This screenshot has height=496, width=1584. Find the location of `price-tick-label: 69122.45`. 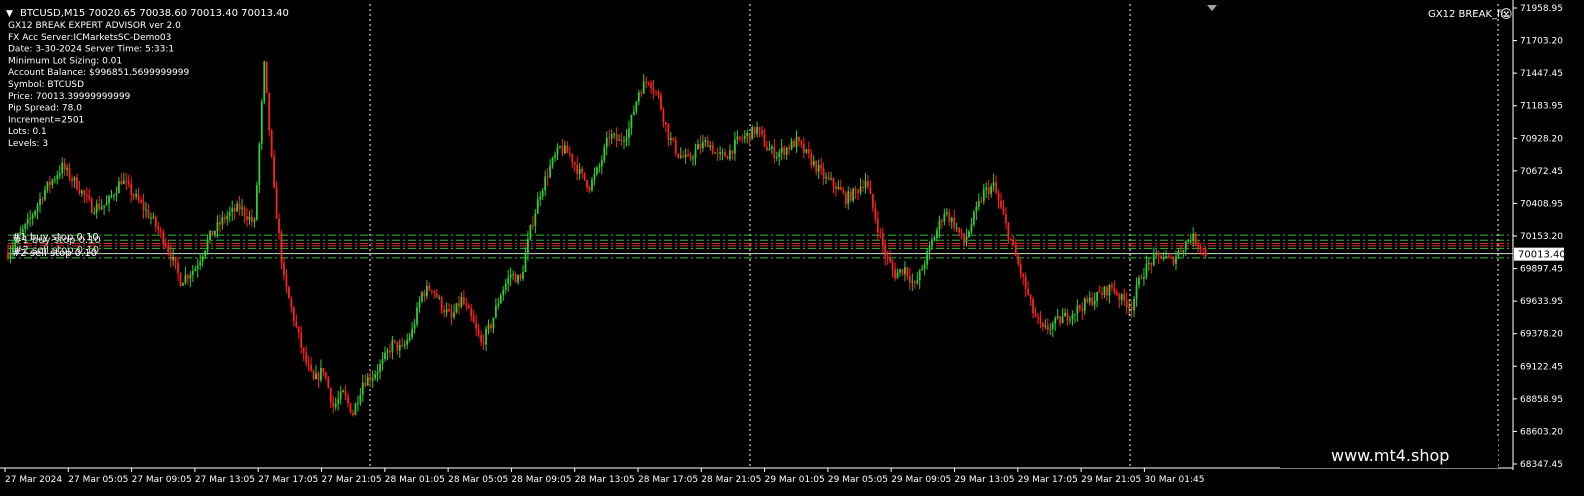

price-tick-label: 69122.45 is located at coordinates (1541, 367).